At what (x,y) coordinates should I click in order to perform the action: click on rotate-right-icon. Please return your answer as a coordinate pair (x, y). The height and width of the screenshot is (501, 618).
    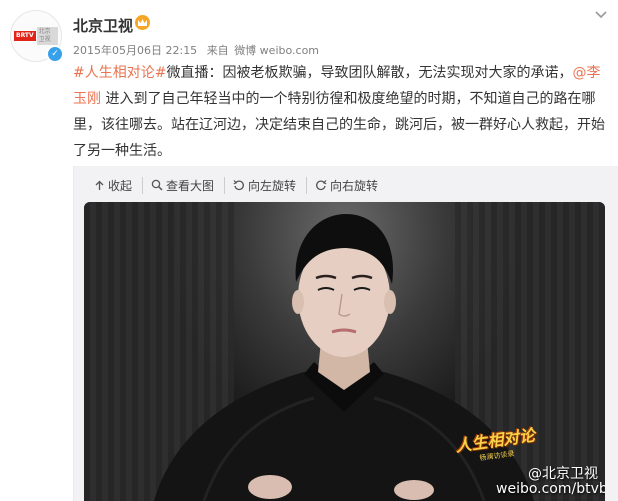
    Looking at the image, I should click on (321, 185).